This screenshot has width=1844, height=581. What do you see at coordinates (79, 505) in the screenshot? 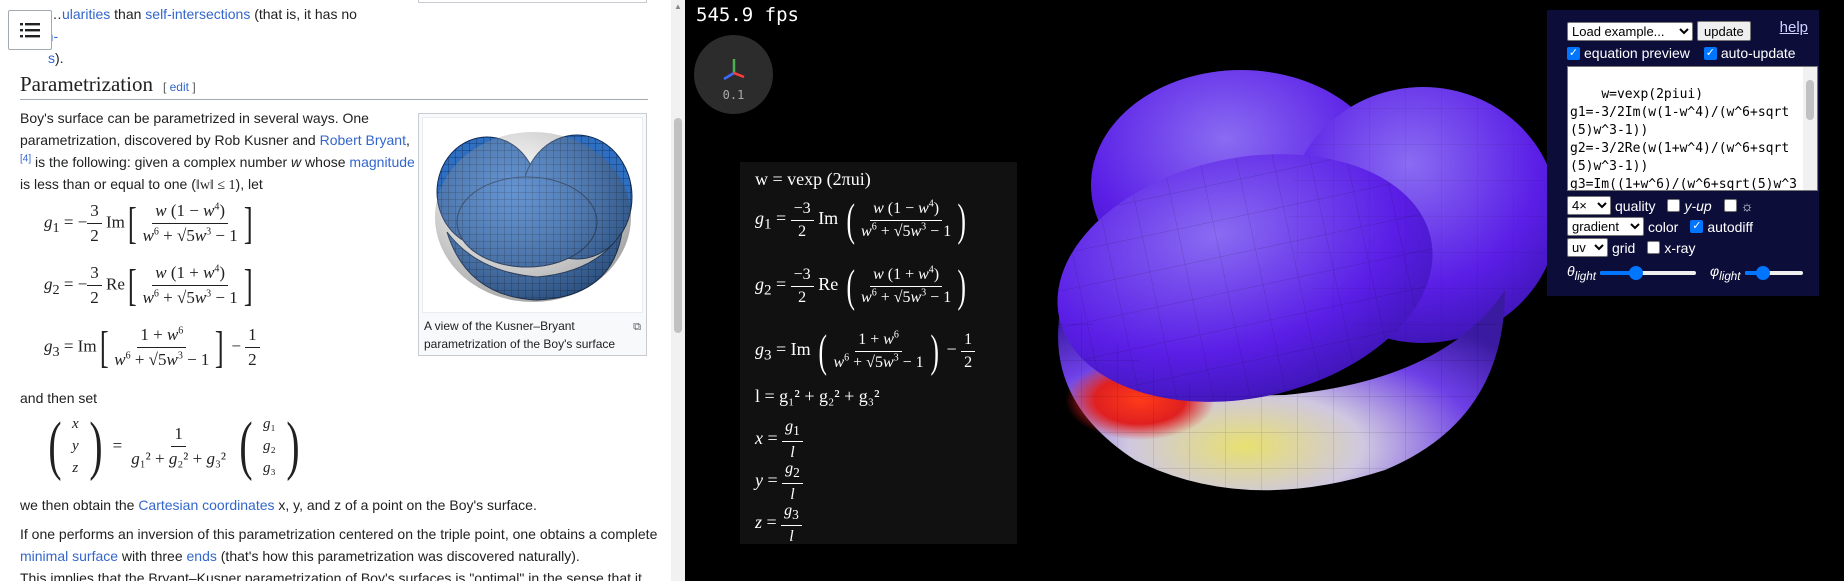
I see `para-text: we then obtain the` at bounding box center [79, 505].